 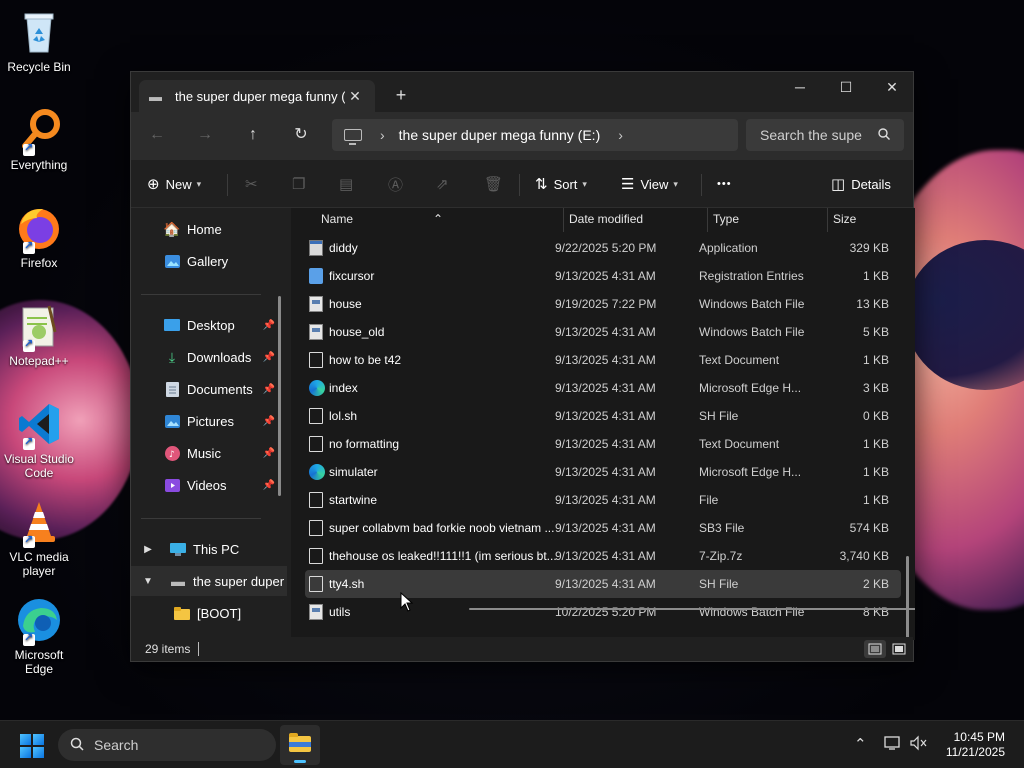 I want to click on refresh-icon: ↻, so click(x=301, y=136).